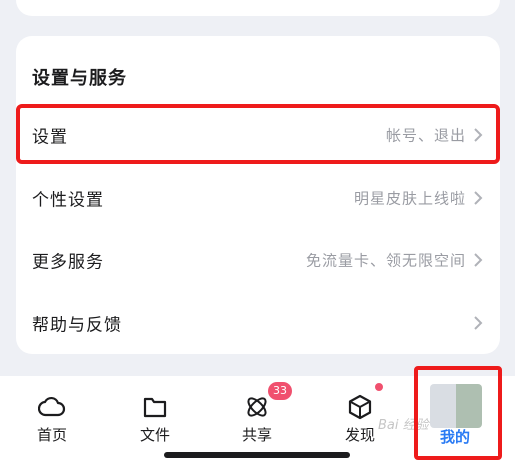 The width and height of the screenshot is (515, 464). What do you see at coordinates (52, 424) in the screenshot?
I see `tab-home: 首页` at bounding box center [52, 424].